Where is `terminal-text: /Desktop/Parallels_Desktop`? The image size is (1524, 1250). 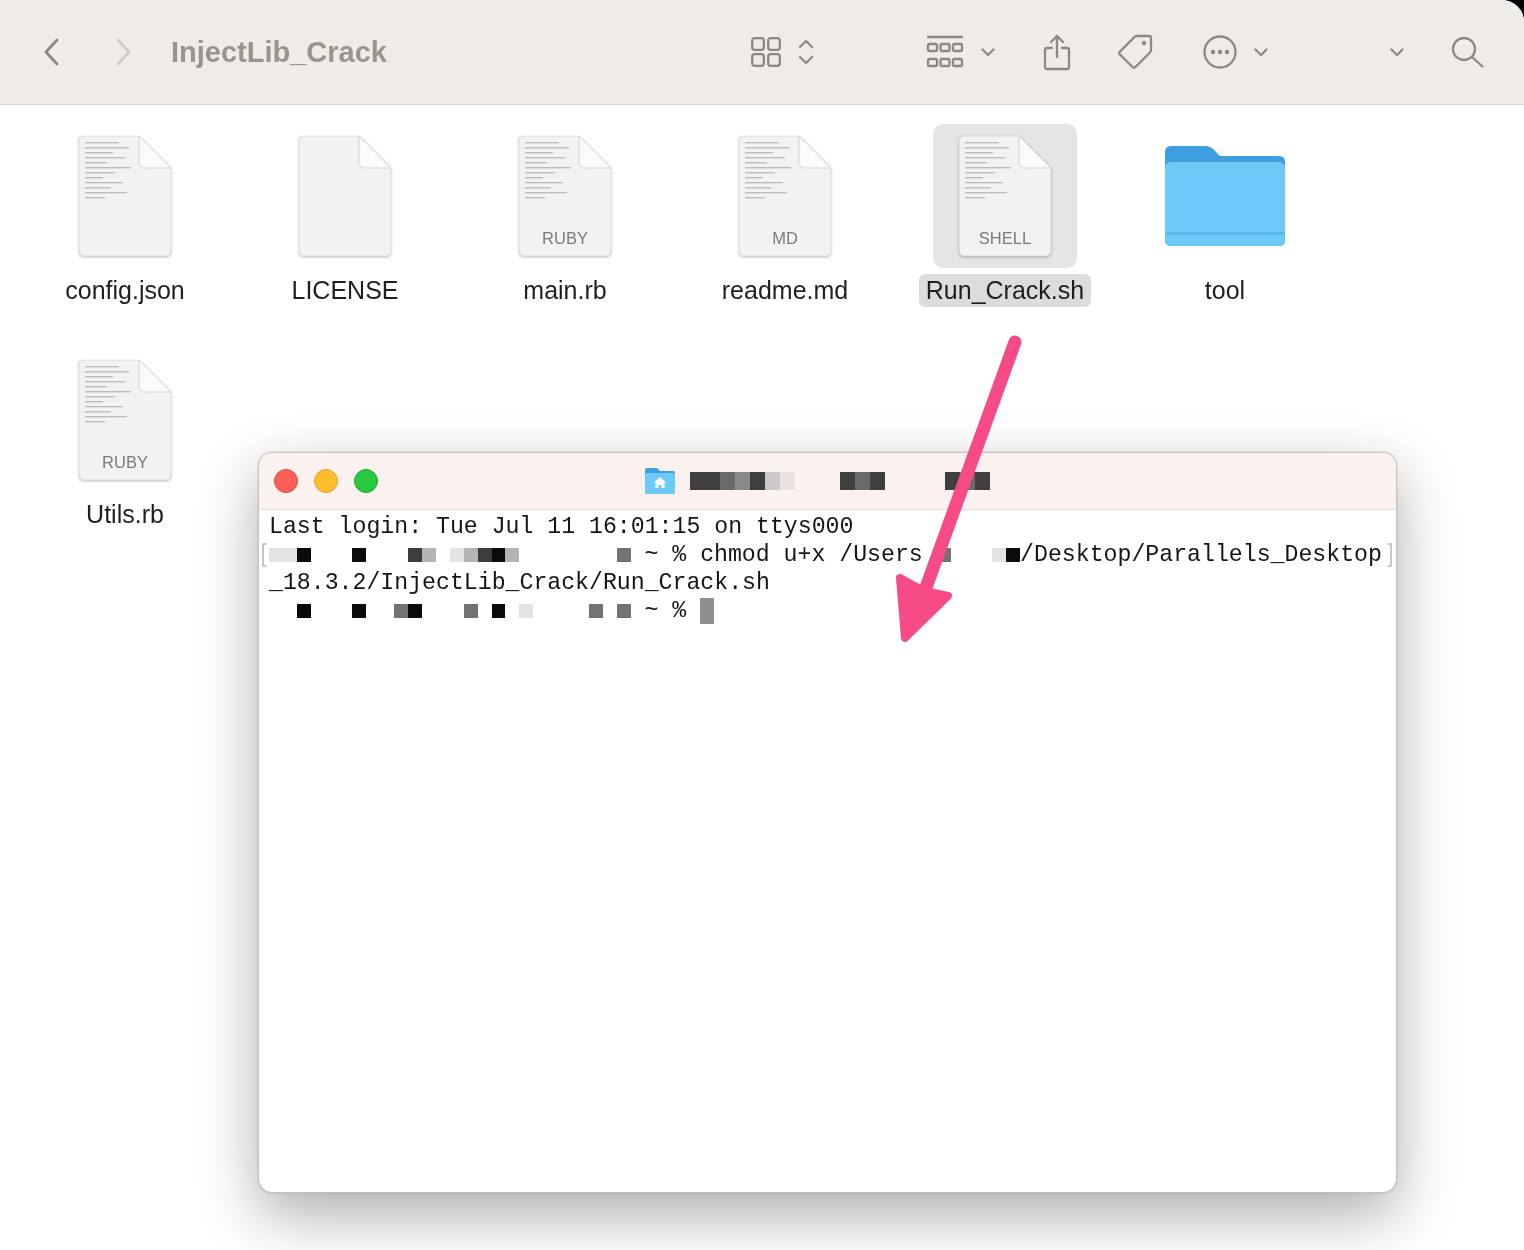
terminal-text: /Desktop/Parallels_Desktop is located at coordinates (1201, 555).